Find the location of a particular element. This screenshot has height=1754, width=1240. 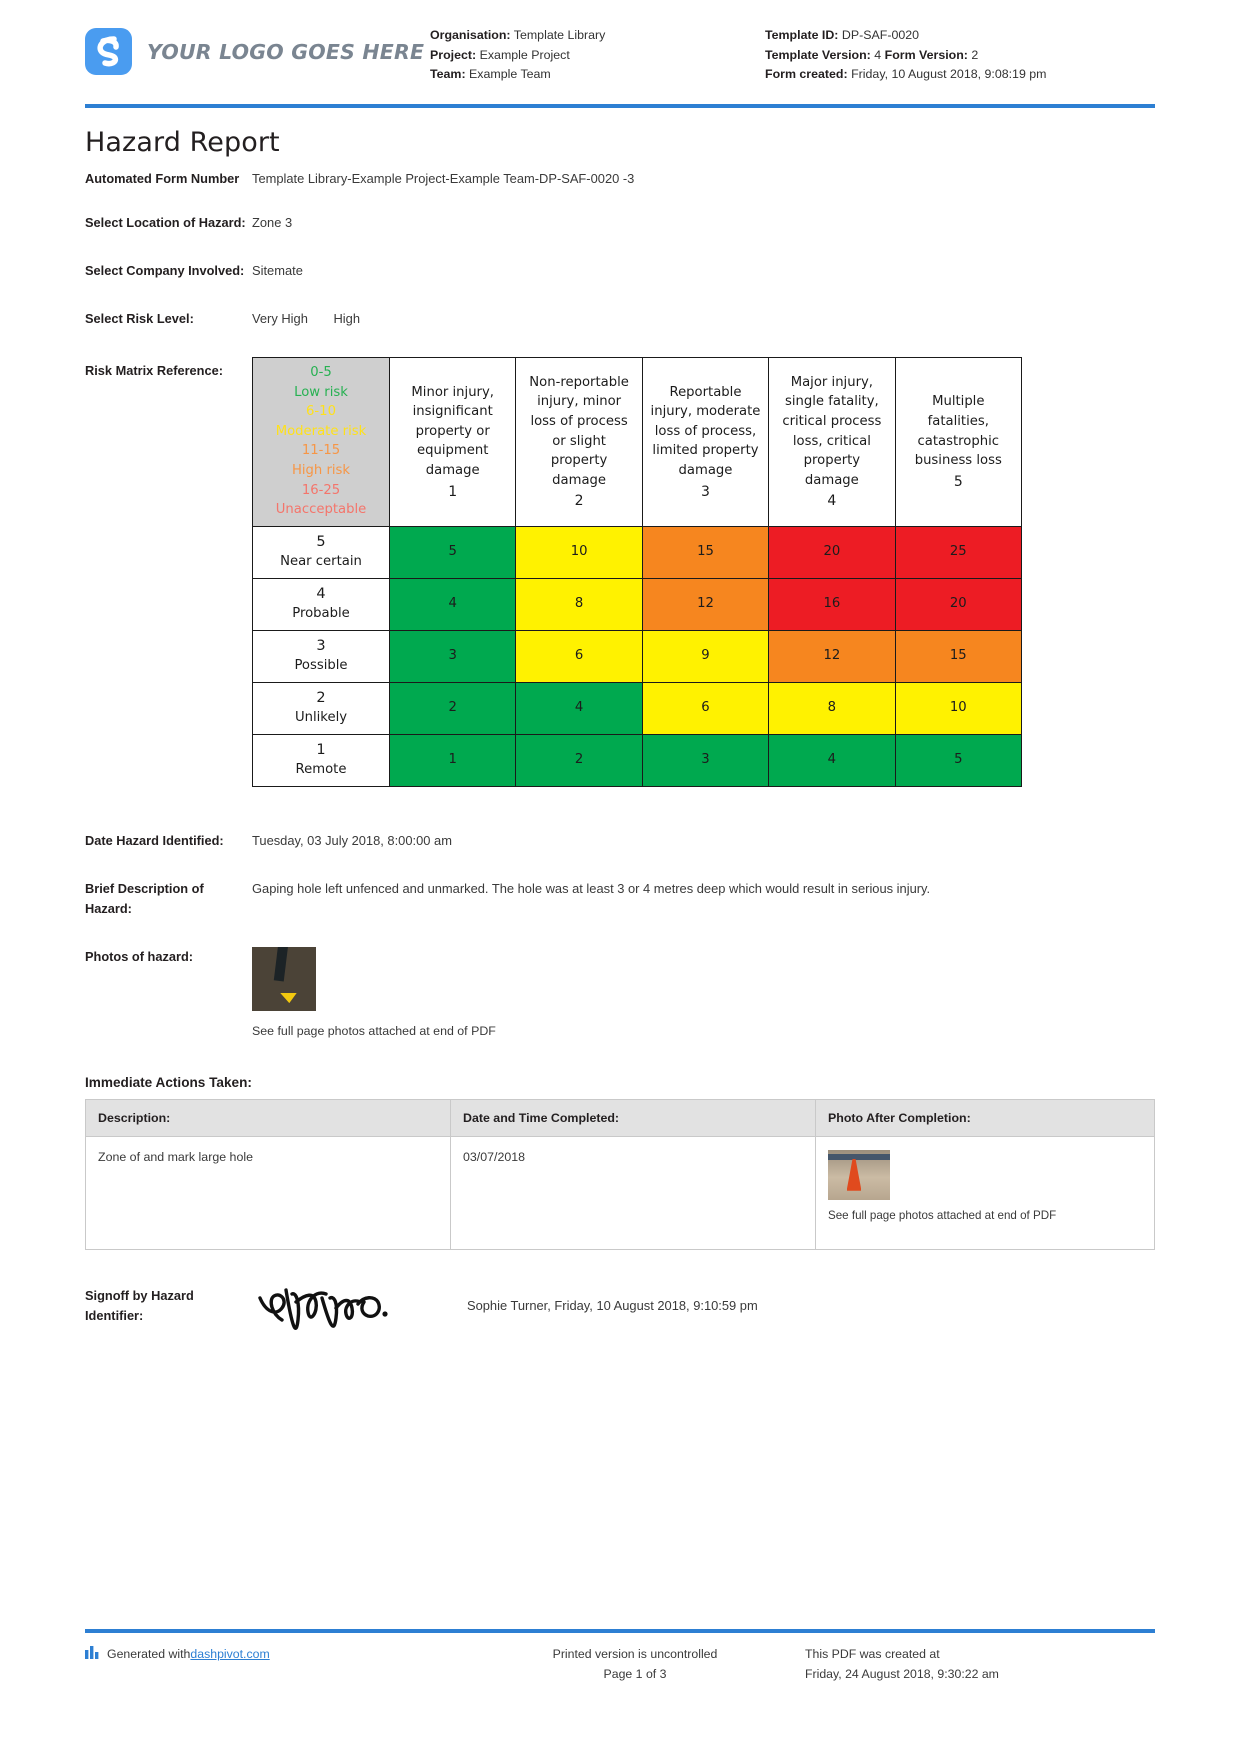

legend-name-3: Unacceptable is located at coordinates (321, 510).